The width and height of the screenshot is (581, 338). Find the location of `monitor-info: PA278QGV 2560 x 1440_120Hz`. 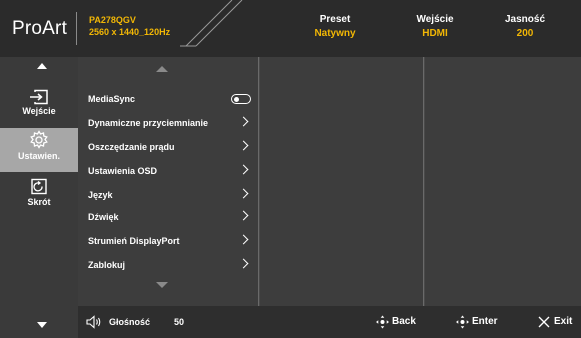

monitor-info: PA278QGV 2560 x 1440_120Hz is located at coordinates (129, 26).